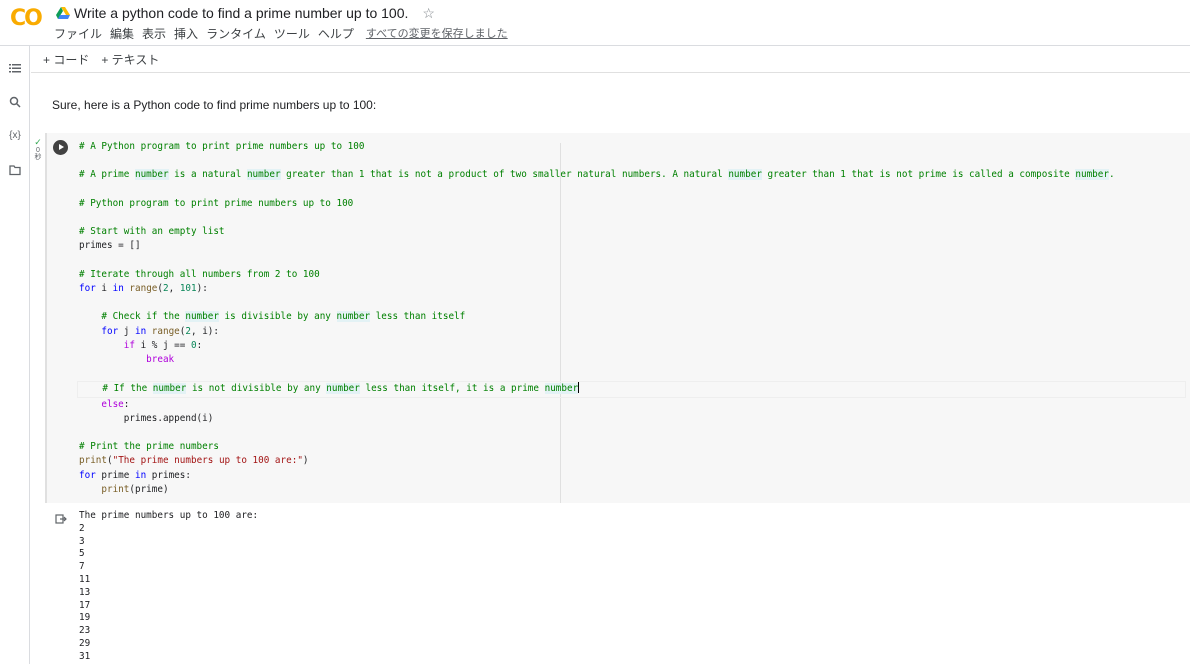 This screenshot has height=664, width=1190. Describe the element at coordinates (428, 13) in the screenshot. I see `star-icon: ☆` at that location.